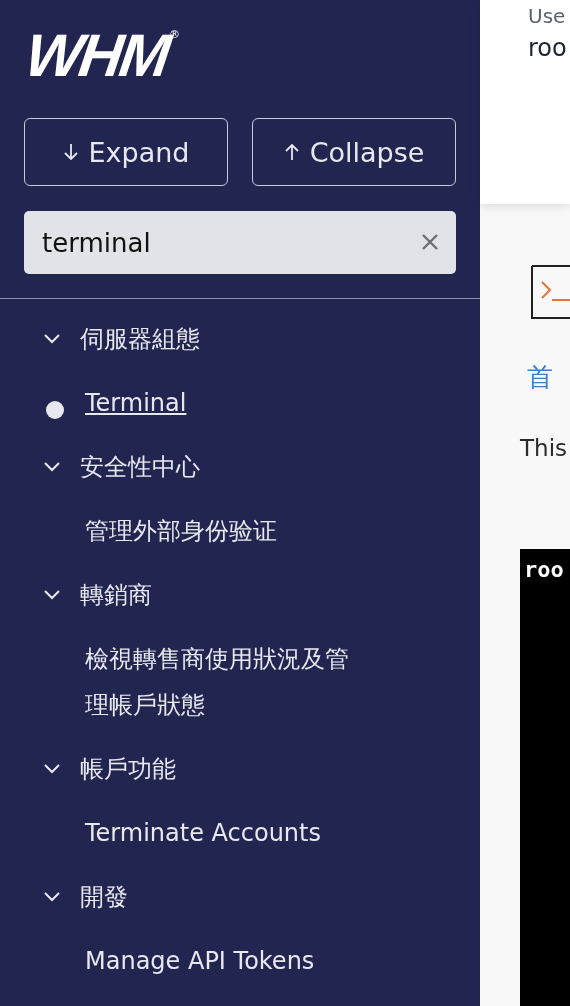 This screenshot has width=570, height=1006. I want to click on close-icon, so click(430, 242).